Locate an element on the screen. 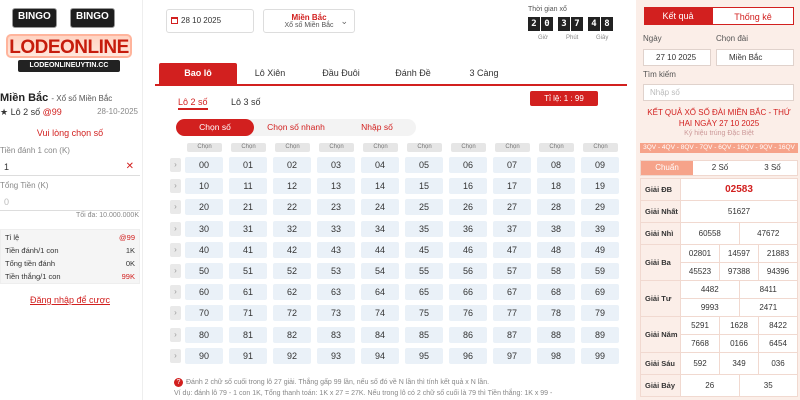  number-cell: 56 is located at coordinates (468, 271).